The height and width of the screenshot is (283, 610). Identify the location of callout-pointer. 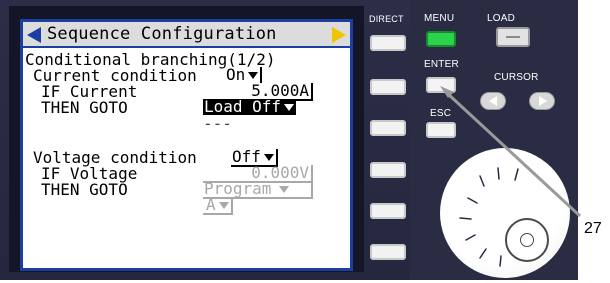
(511, 152).